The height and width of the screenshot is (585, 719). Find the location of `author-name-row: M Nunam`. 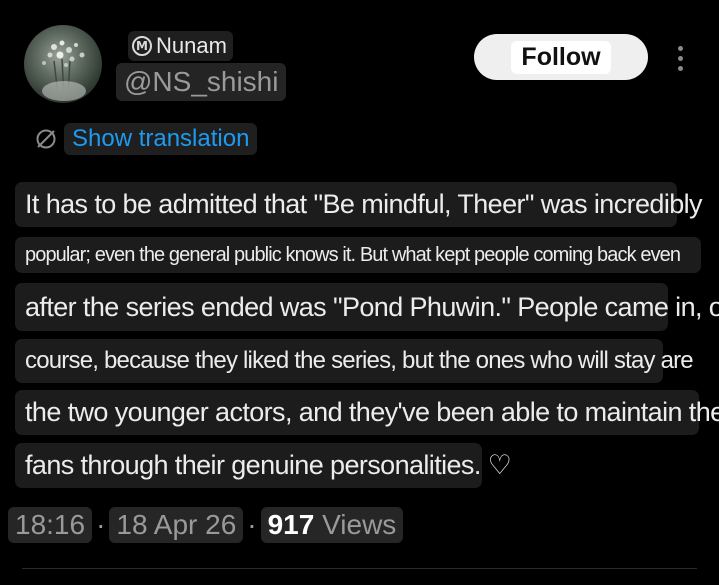

author-name-row: M Nunam is located at coordinates (180, 46).